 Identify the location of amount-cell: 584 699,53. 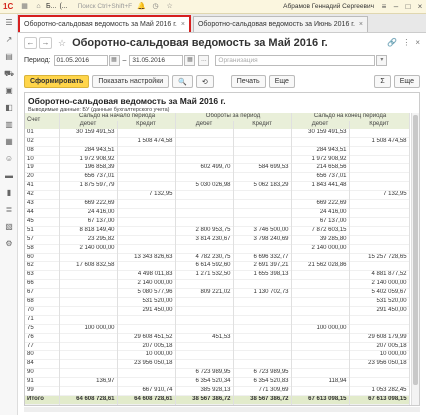
(262, 168).